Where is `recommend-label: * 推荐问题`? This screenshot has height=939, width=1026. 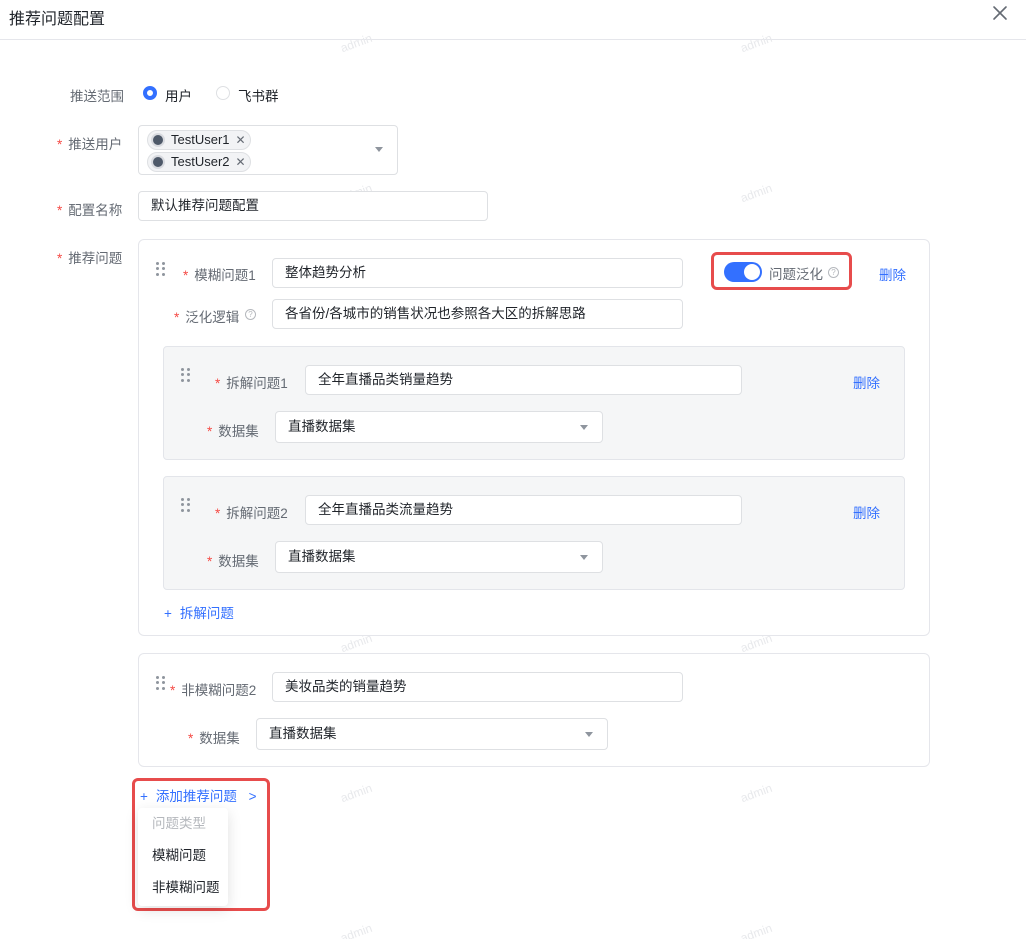
recommend-label: * 推荐问题 is located at coordinates (90, 258).